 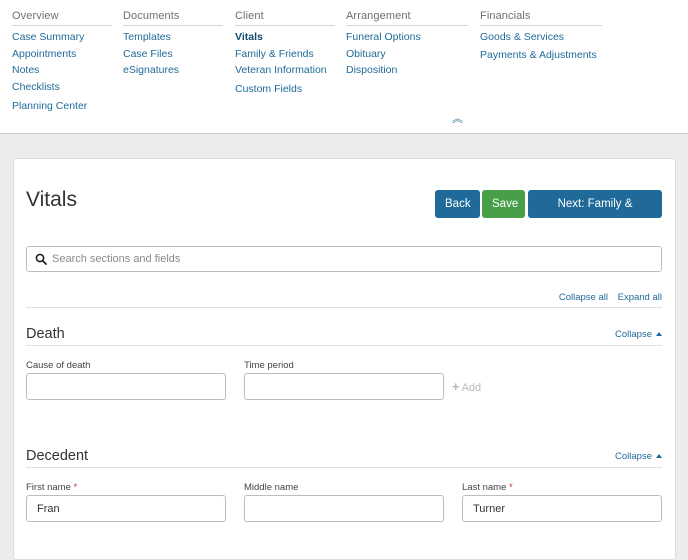 I want to click on nav-link-disposition: Disposition, so click(x=407, y=70).